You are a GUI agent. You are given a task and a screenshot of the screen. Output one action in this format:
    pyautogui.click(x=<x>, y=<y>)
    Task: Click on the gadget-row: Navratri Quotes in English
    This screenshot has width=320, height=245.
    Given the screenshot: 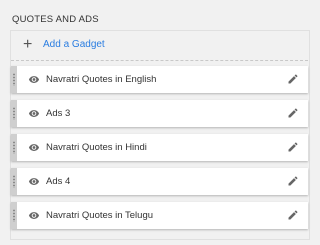 What is the action you would take?
    pyautogui.click(x=159, y=79)
    